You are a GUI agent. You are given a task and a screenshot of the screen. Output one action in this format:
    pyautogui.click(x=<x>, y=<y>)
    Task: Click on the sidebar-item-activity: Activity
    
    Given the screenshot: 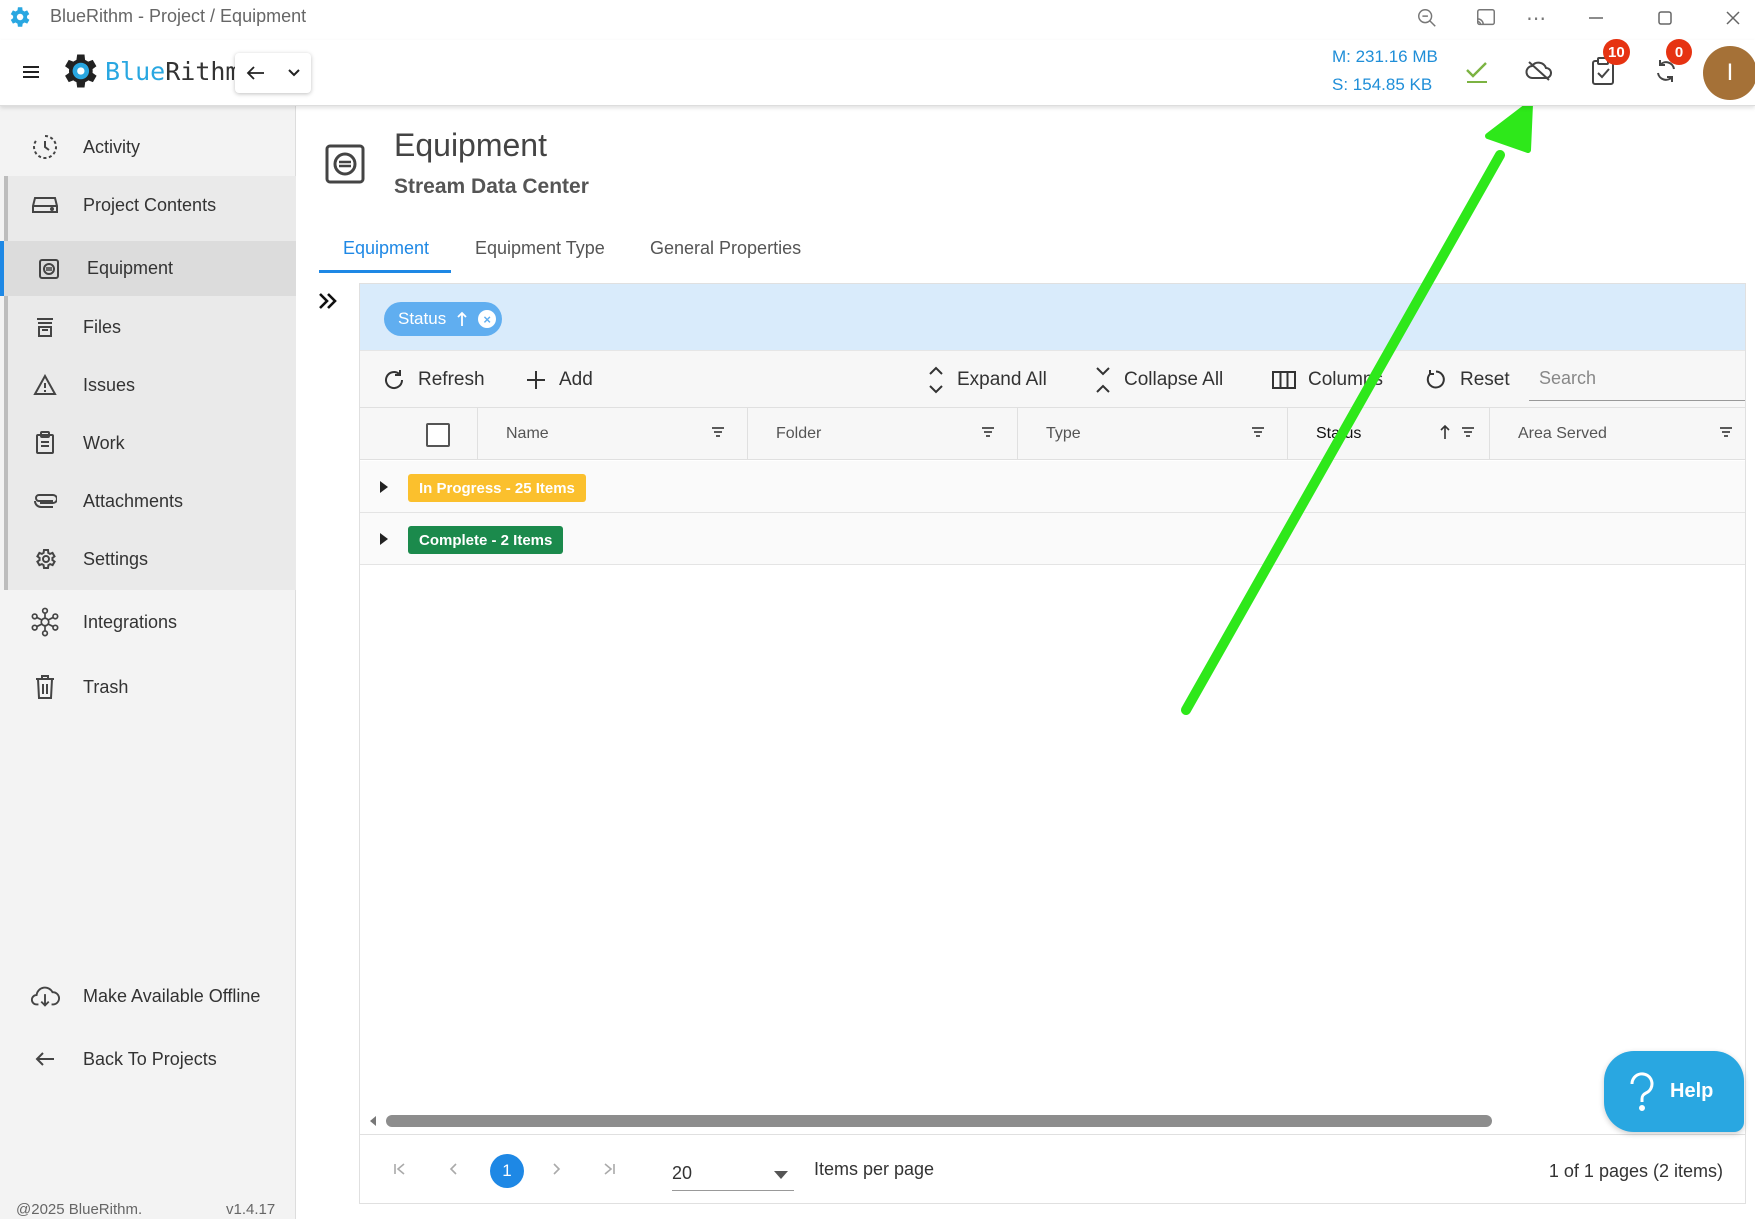 What is the action you would take?
    pyautogui.click(x=148, y=147)
    